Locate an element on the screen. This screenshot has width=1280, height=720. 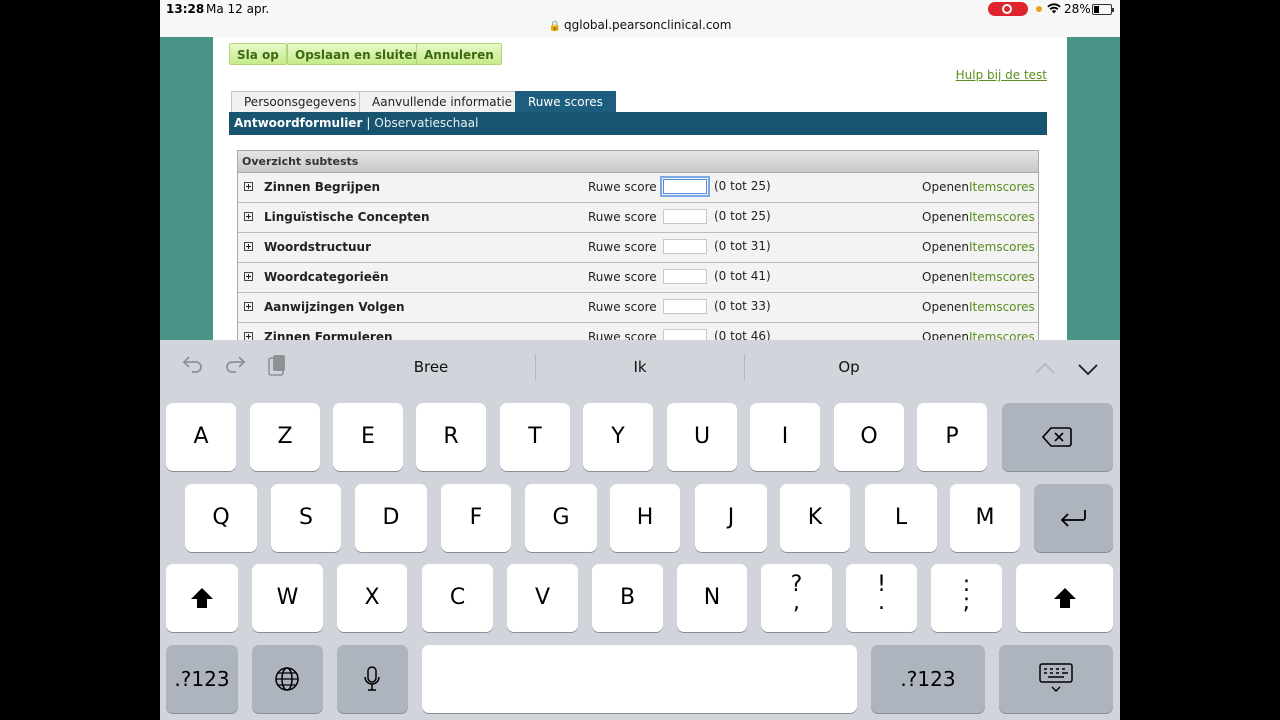
chevron-down-icon is located at coordinates (1088, 370).